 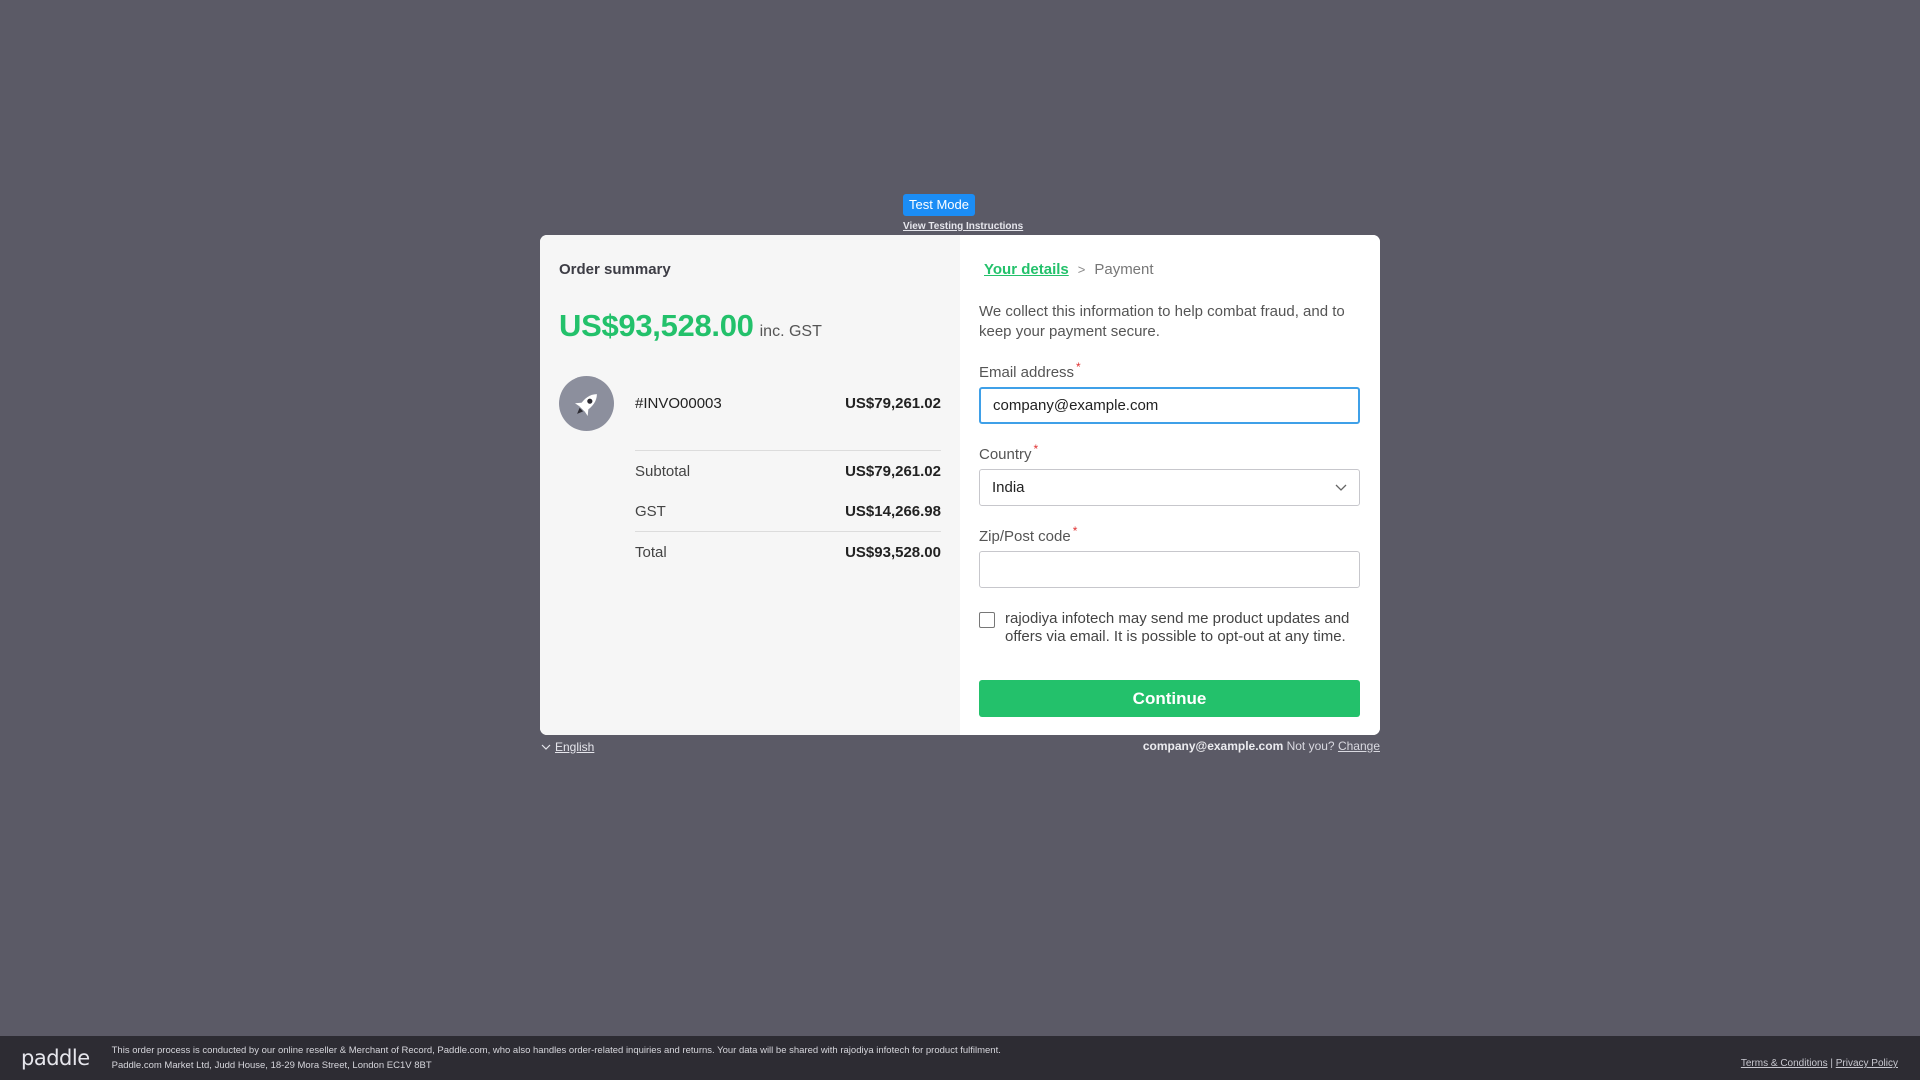 I want to click on change-account-link: Change, so click(x=1359, y=746).